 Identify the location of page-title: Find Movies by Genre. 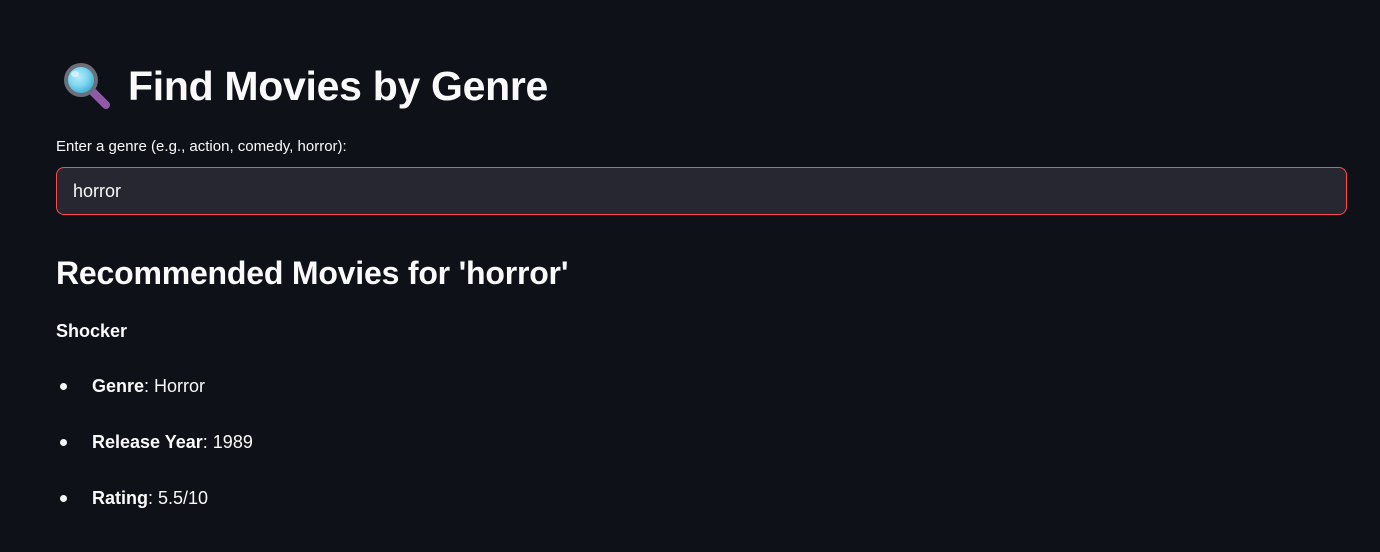
(338, 86).